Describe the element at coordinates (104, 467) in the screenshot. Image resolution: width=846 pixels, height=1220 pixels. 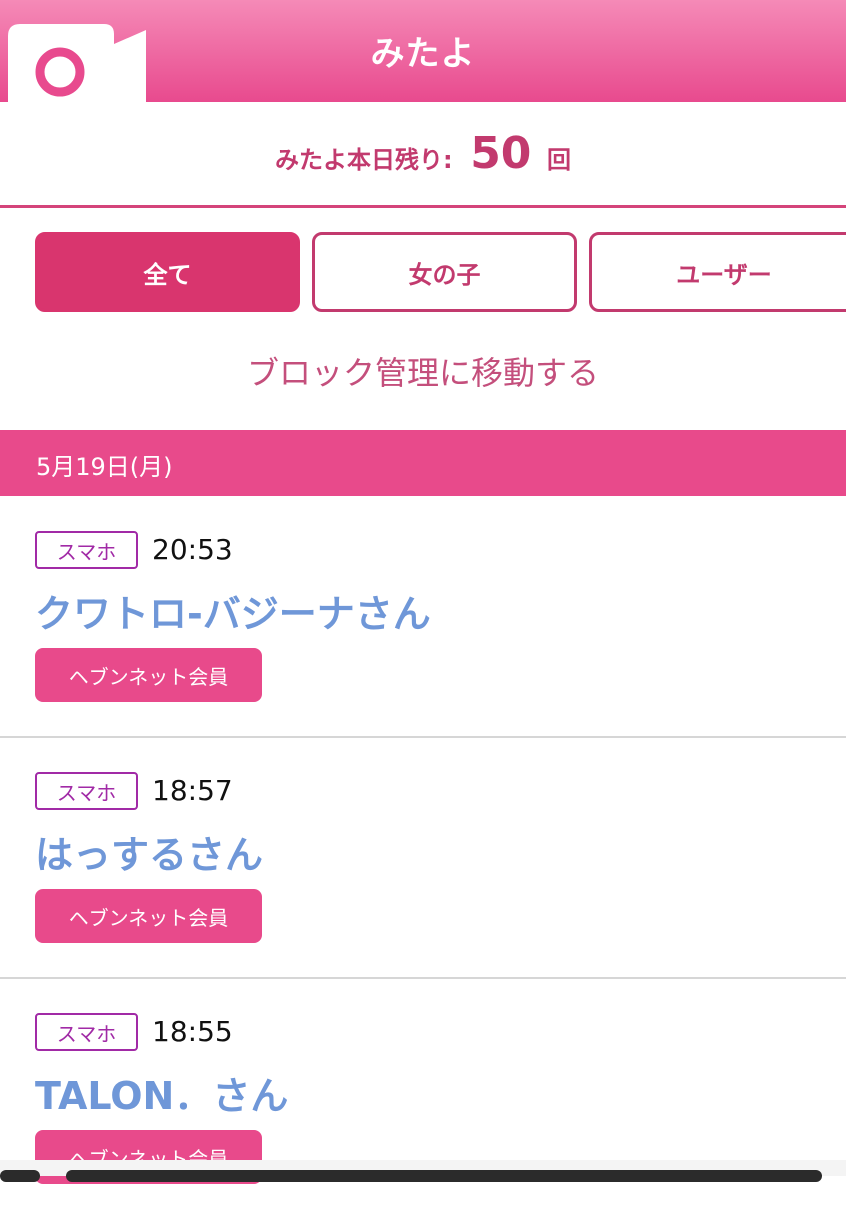
I see `date-label: 5月19日(月)` at that location.